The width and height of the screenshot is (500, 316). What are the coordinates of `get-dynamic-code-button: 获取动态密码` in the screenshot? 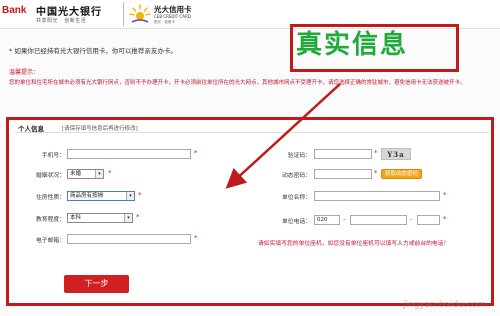 It's located at (402, 174).